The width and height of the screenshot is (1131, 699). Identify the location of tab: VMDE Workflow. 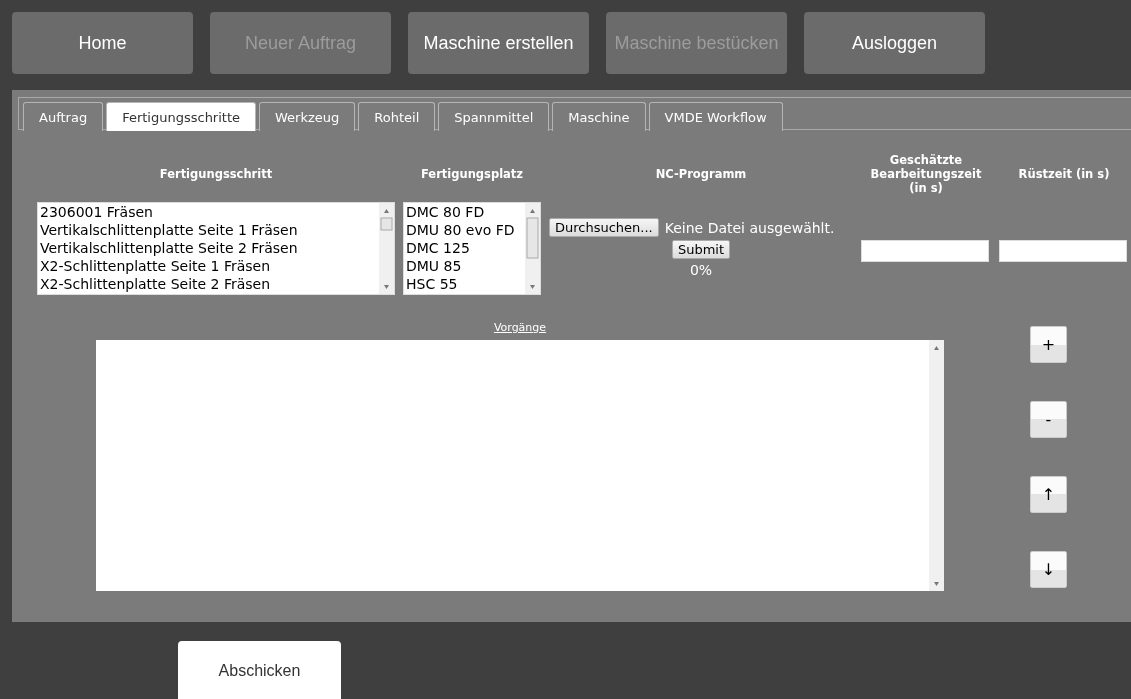
(715, 116).